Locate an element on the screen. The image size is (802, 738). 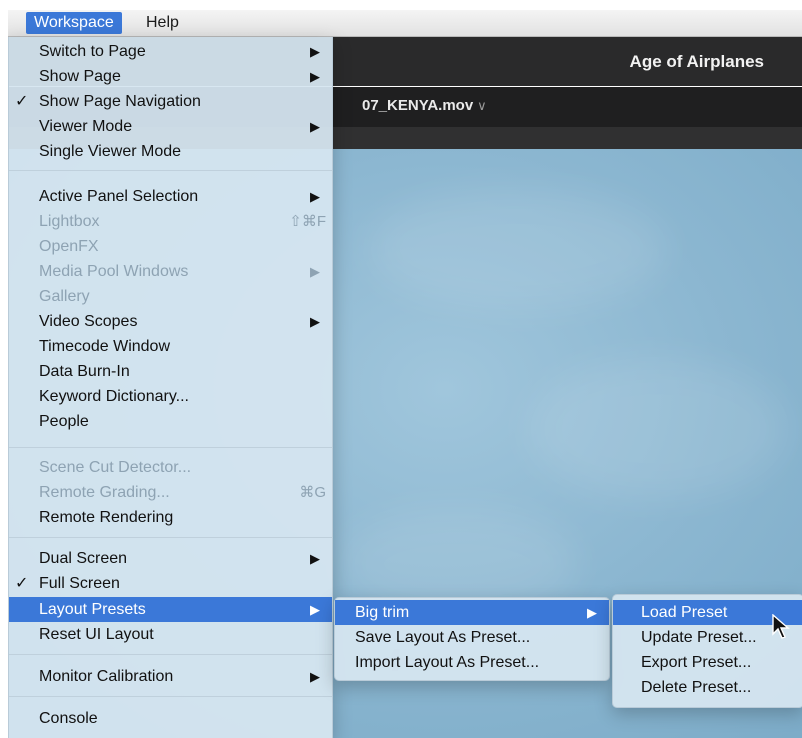
menu-item-lightbox: Lightbox ⇧⌘F is located at coordinates (170, 221).